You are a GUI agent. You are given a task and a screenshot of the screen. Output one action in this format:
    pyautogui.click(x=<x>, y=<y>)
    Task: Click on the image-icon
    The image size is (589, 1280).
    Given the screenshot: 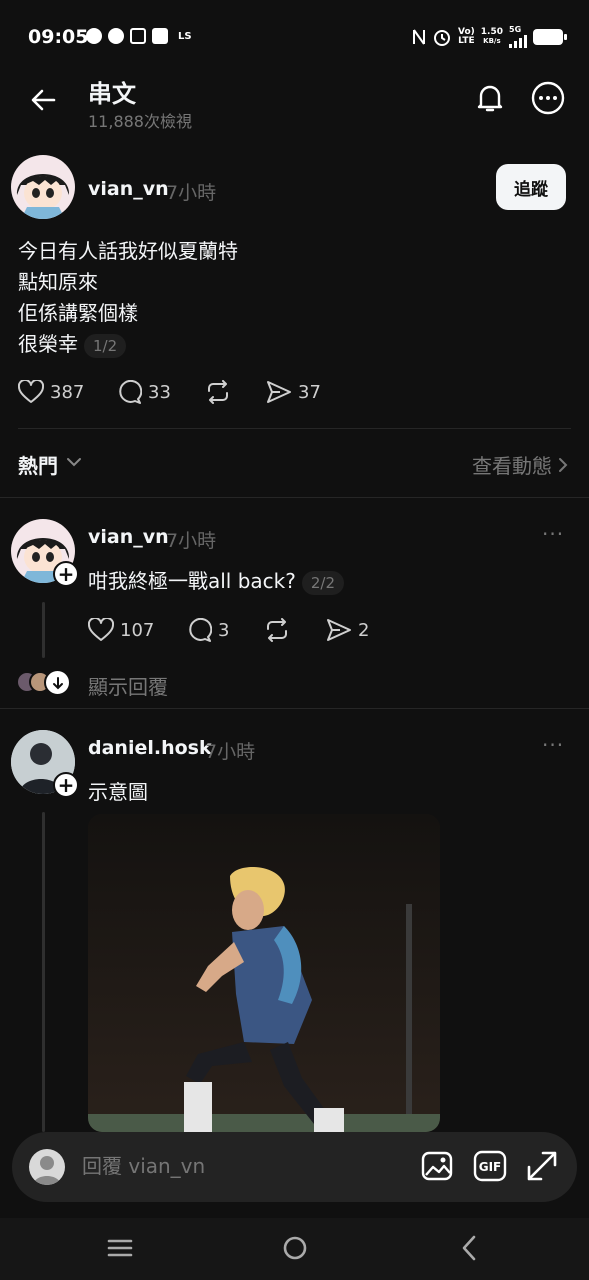 What is the action you would take?
    pyautogui.click(x=437, y=1166)
    